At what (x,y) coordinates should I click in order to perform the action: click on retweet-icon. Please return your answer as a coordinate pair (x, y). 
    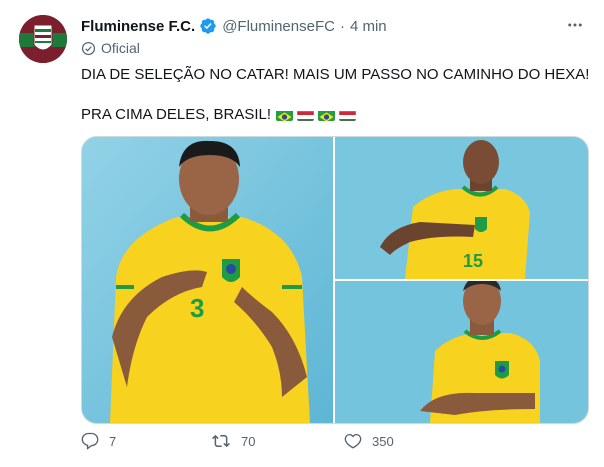
    Looking at the image, I should click on (221, 441).